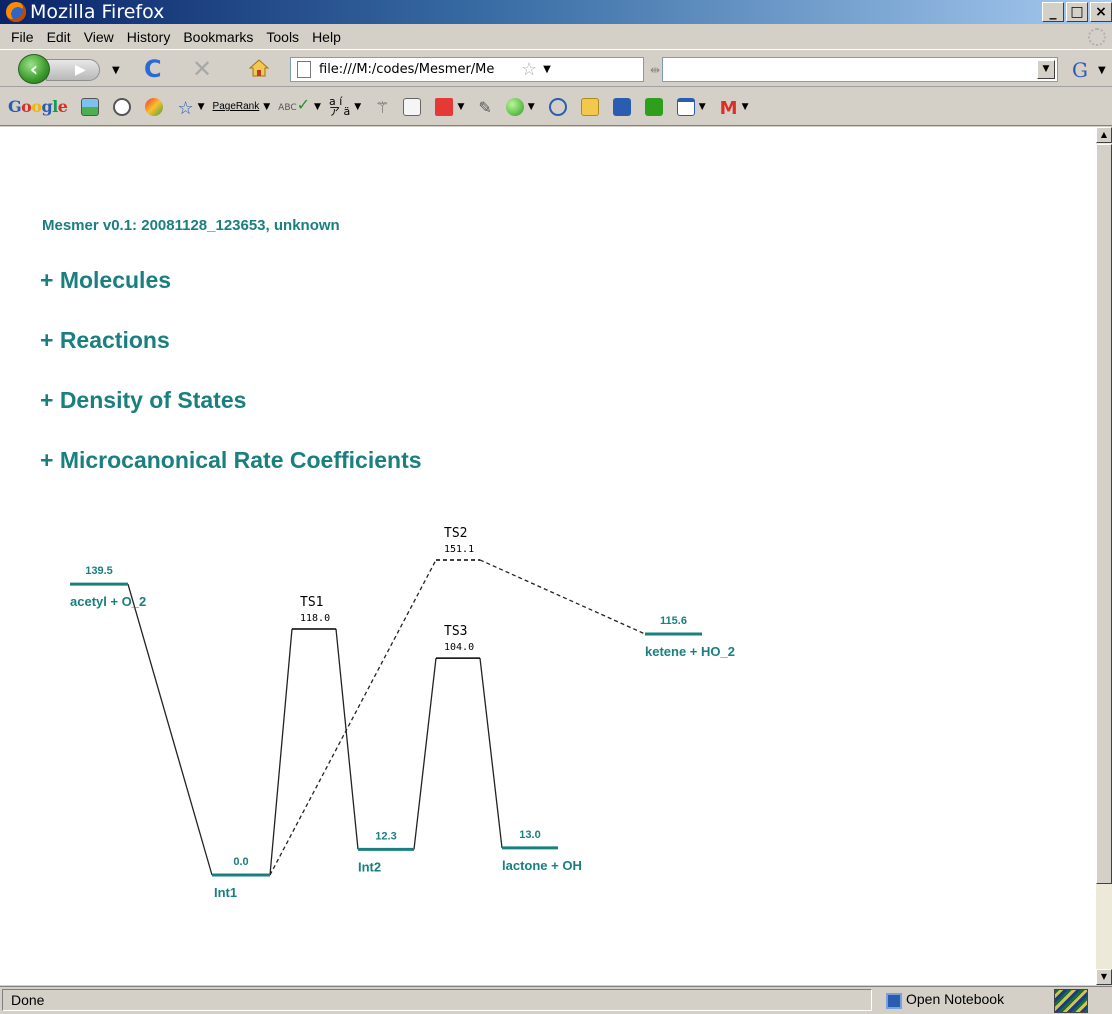 This screenshot has height=1014, width=1112. I want to click on window-controls: _ □ ×, so click(1077, 12).